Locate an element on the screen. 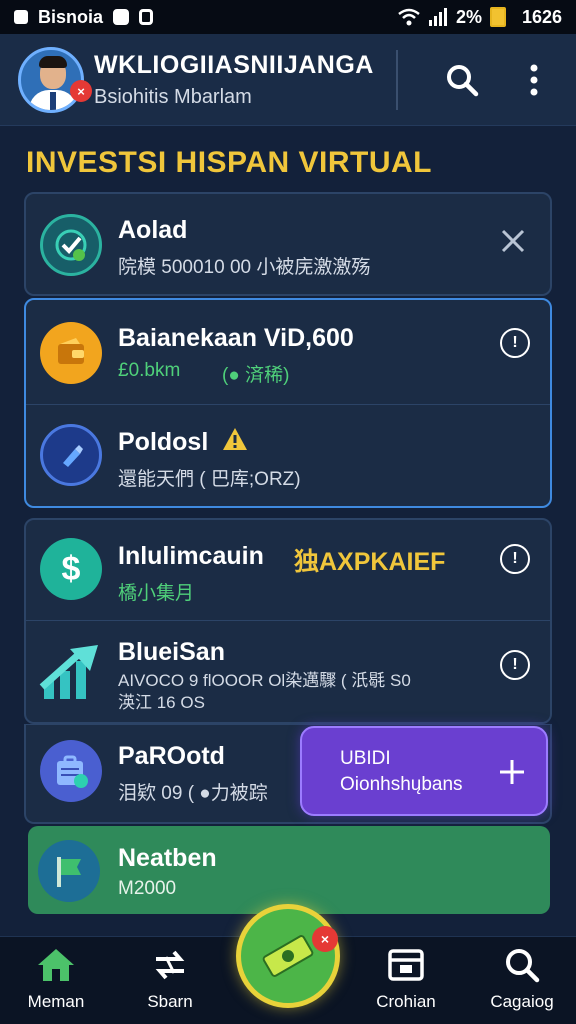 This screenshot has width=576, height=1024. nav-swap: Sbarn is located at coordinates (170, 979).